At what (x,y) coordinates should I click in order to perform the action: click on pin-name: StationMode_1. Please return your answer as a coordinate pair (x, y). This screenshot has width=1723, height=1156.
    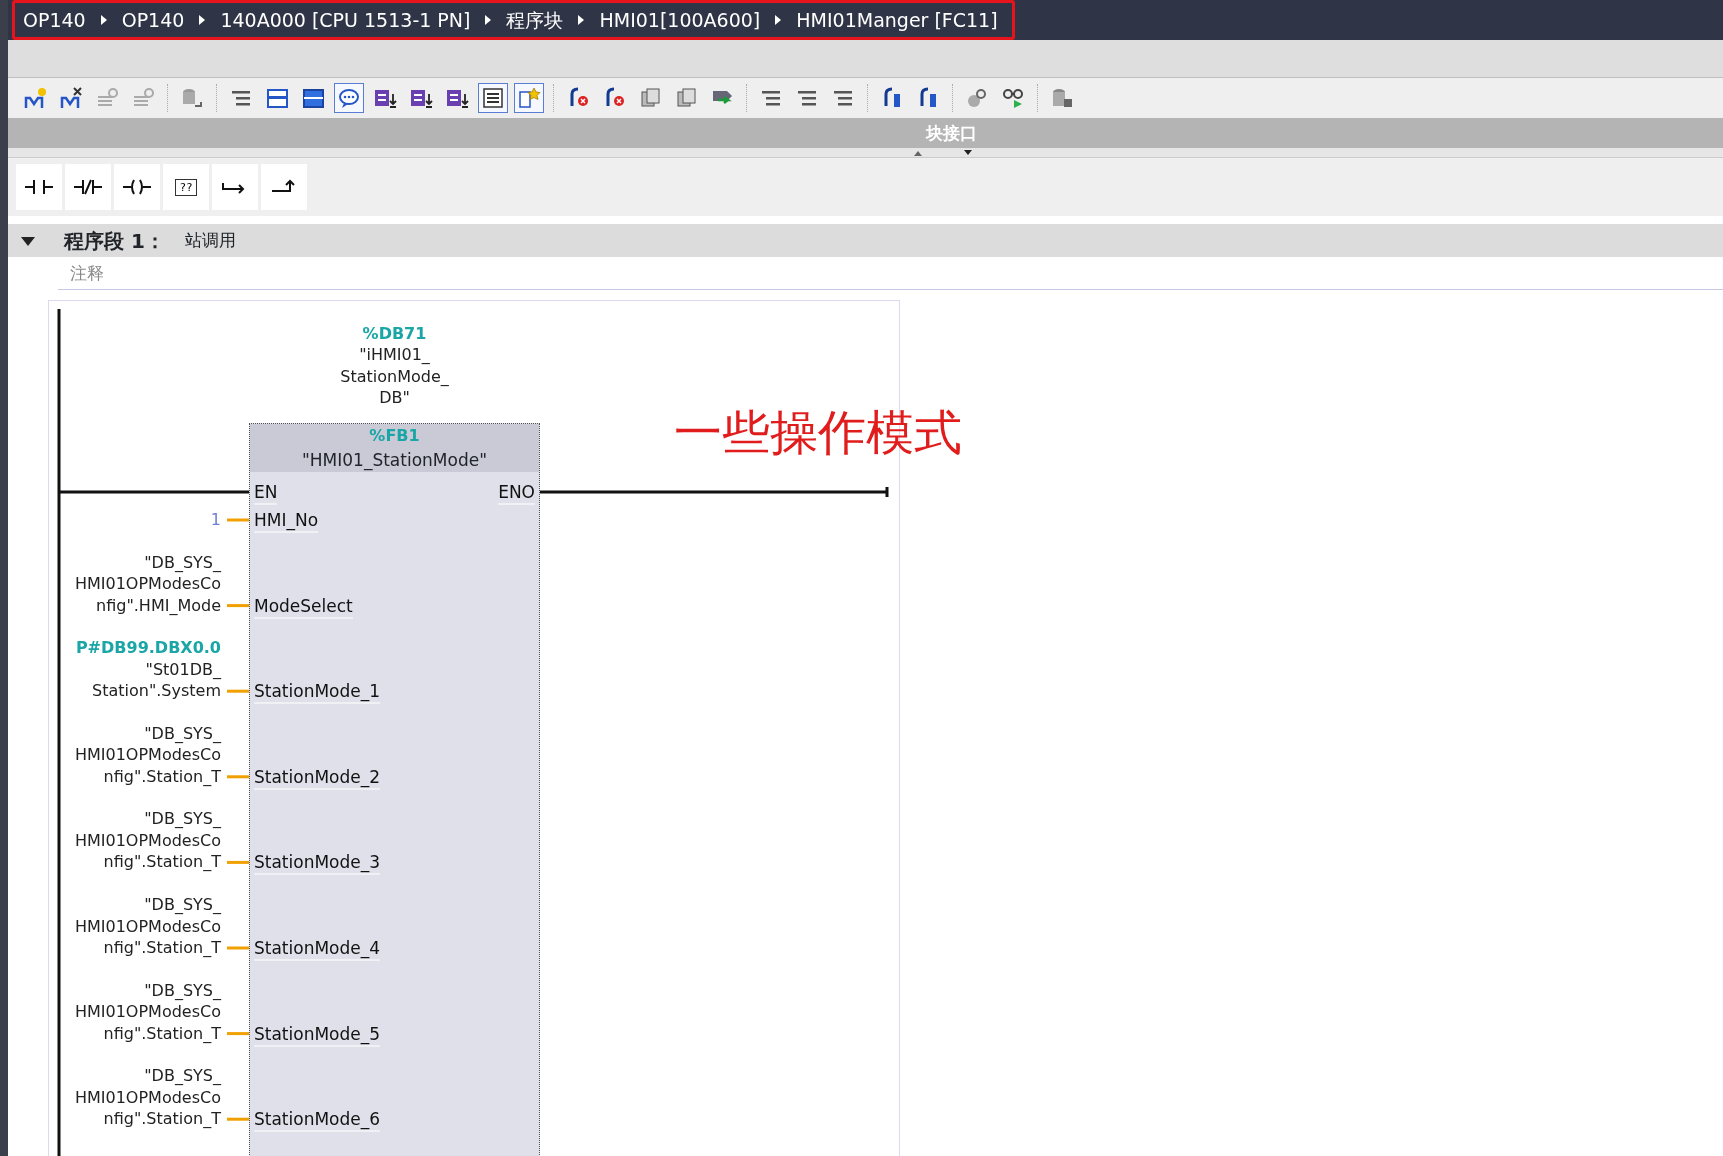
    Looking at the image, I should click on (317, 692).